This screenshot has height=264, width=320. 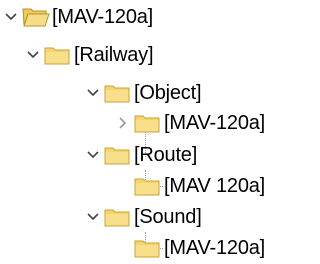 I want to click on chevron-right-icon, so click(x=123, y=123).